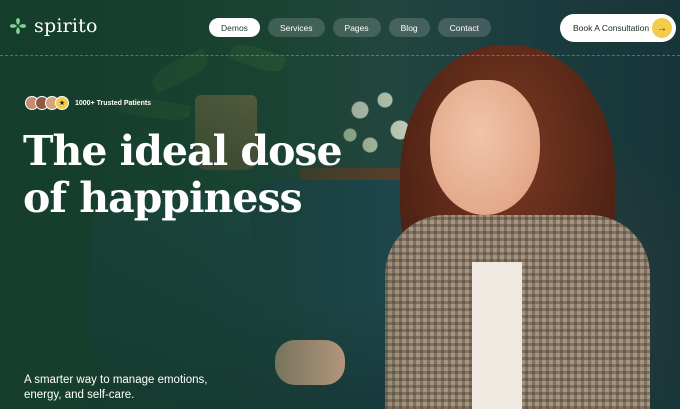 This screenshot has width=680, height=409. I want to click on header-divider, so click(340, 55).